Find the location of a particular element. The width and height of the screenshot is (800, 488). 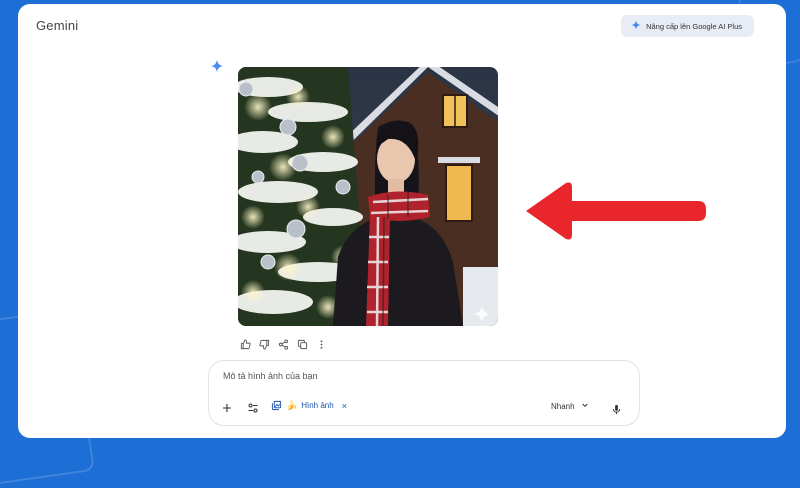

red-arrow-annotation is located at coordinates (617, 211).